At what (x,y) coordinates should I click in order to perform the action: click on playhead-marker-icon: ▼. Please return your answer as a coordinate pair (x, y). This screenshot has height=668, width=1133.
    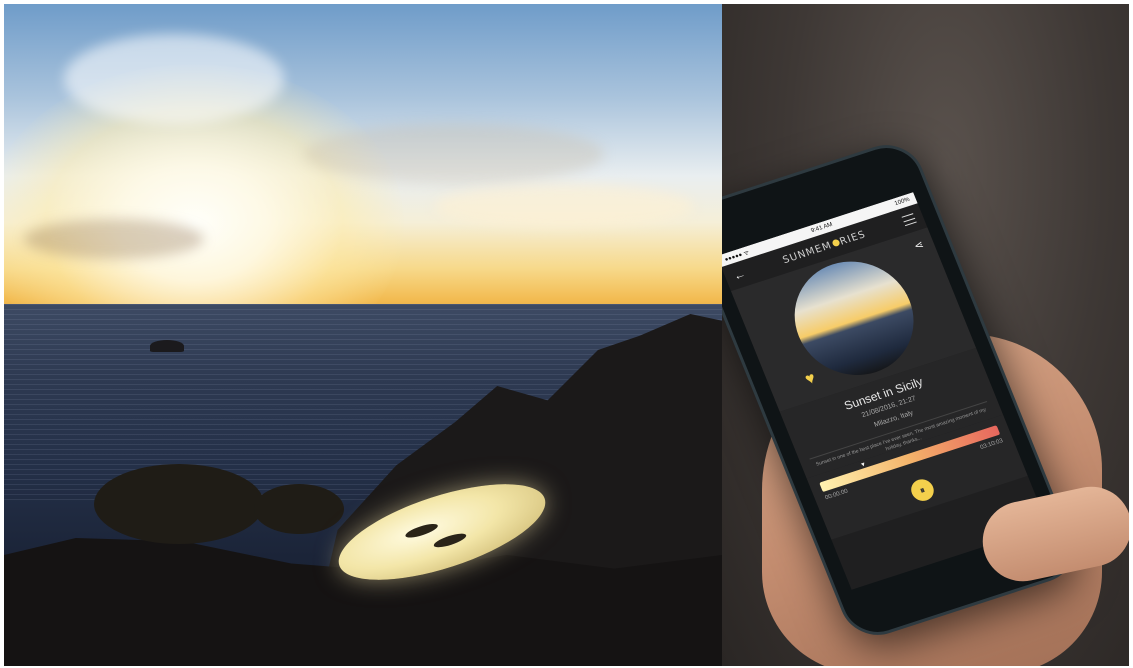
    Looking at the image, I should click on (863, 465).